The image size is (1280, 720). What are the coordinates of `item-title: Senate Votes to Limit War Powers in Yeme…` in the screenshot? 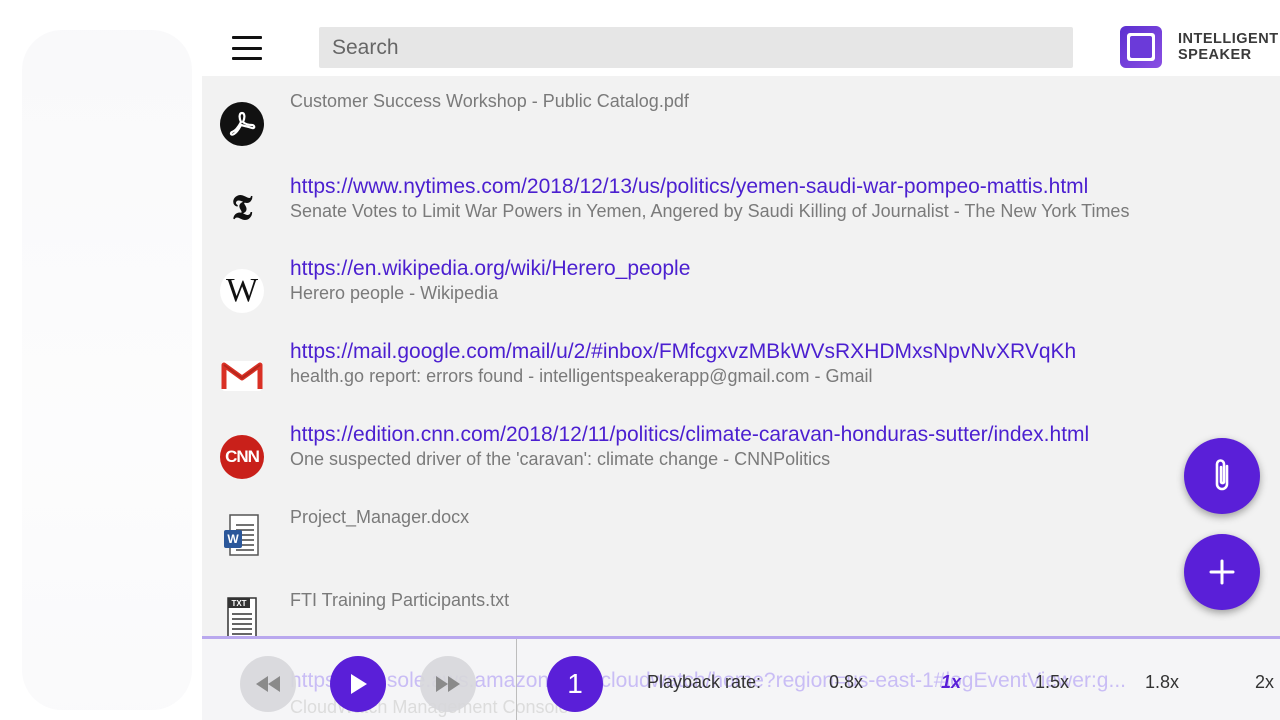 It's located at (710, 211).